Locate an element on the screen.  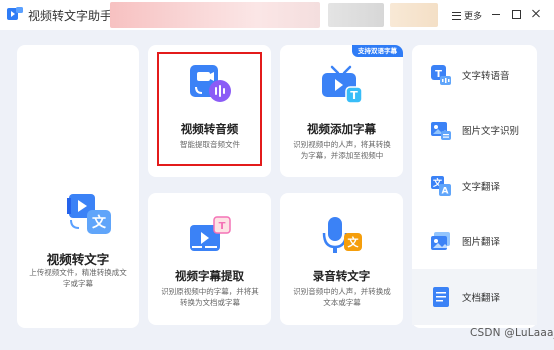
video-add-subtitle-icon: T is located at coordinates (342, 84).